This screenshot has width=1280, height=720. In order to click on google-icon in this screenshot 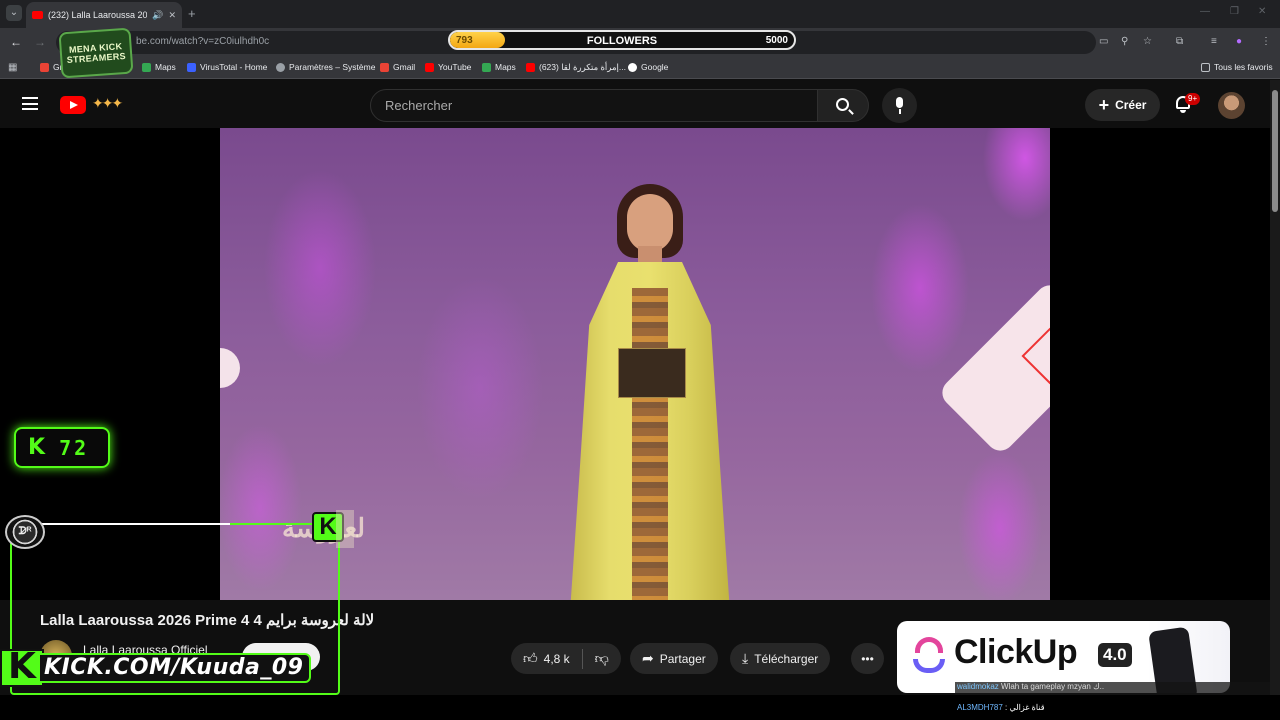, I will do `click(632, 67)`.